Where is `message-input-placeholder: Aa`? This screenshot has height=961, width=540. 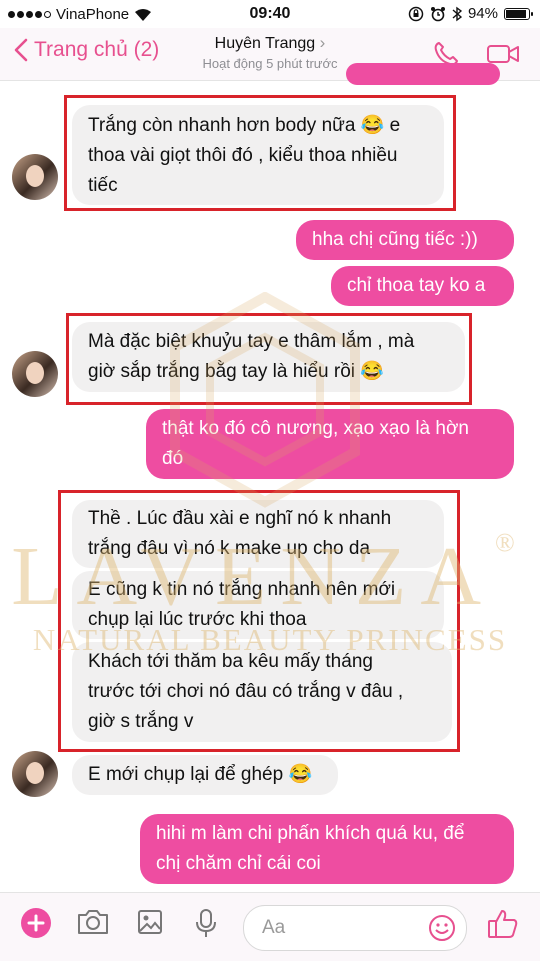
message-input-placeholder: Aa is located at coordinates (274, 927).